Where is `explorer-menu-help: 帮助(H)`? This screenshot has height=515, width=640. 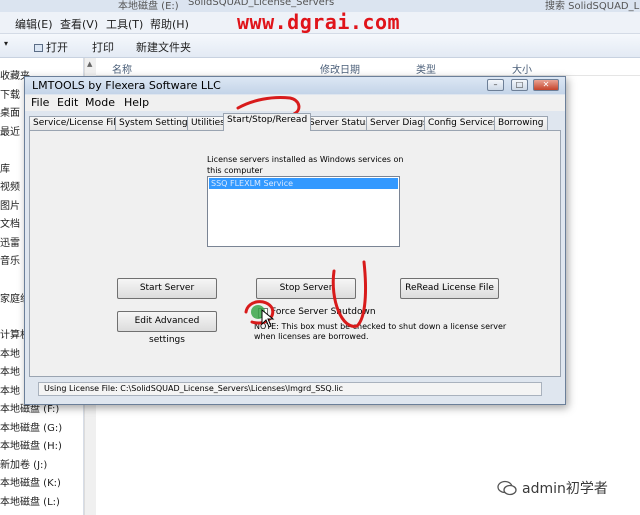
explorer-menu-help: 帮助(H) is located at coordinates (169, 24).